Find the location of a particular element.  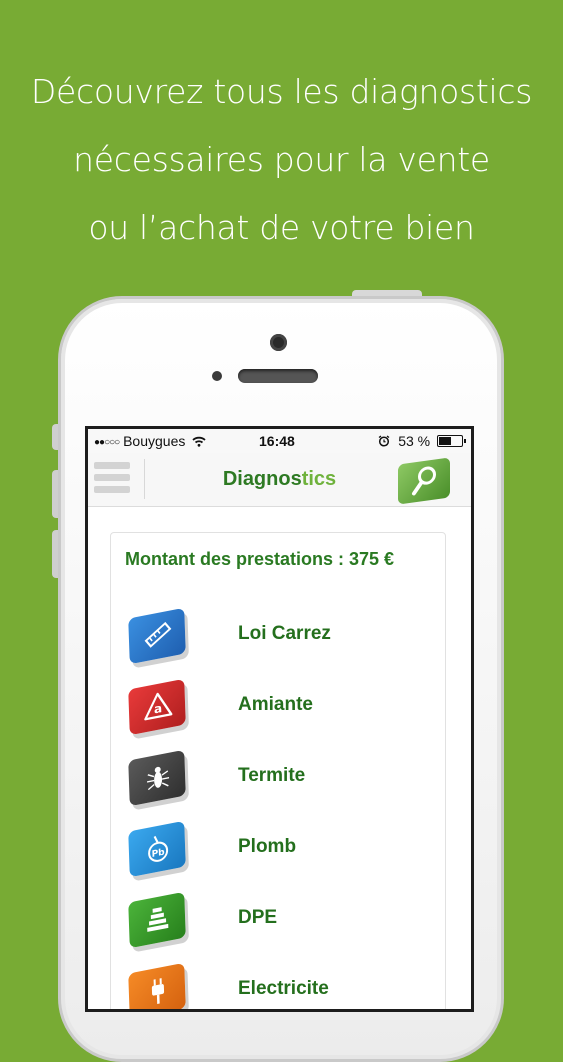

services-total: Montant des prestations : 375 € is located at coordinates (260, 559).